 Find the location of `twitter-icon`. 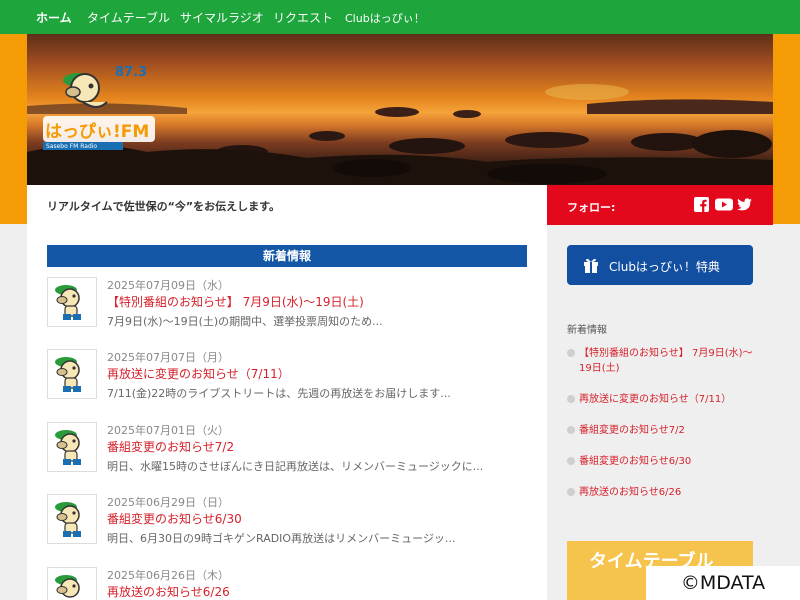

twitter-icon is located at coordinates (744, 204).